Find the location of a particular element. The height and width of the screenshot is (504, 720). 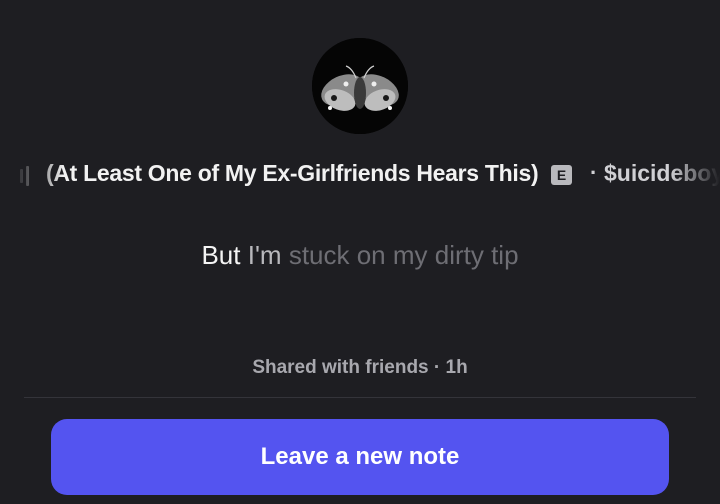

explicit-badge: E is located at coordinates (561, 175).